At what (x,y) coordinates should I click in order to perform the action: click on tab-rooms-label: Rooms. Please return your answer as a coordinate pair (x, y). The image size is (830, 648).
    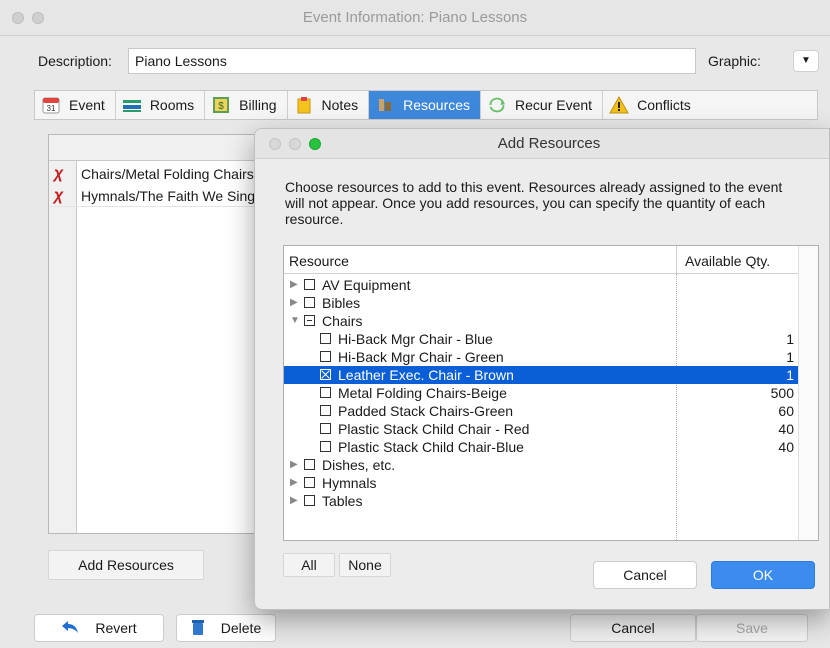
    Looking at the image, I should click on (172, 105).